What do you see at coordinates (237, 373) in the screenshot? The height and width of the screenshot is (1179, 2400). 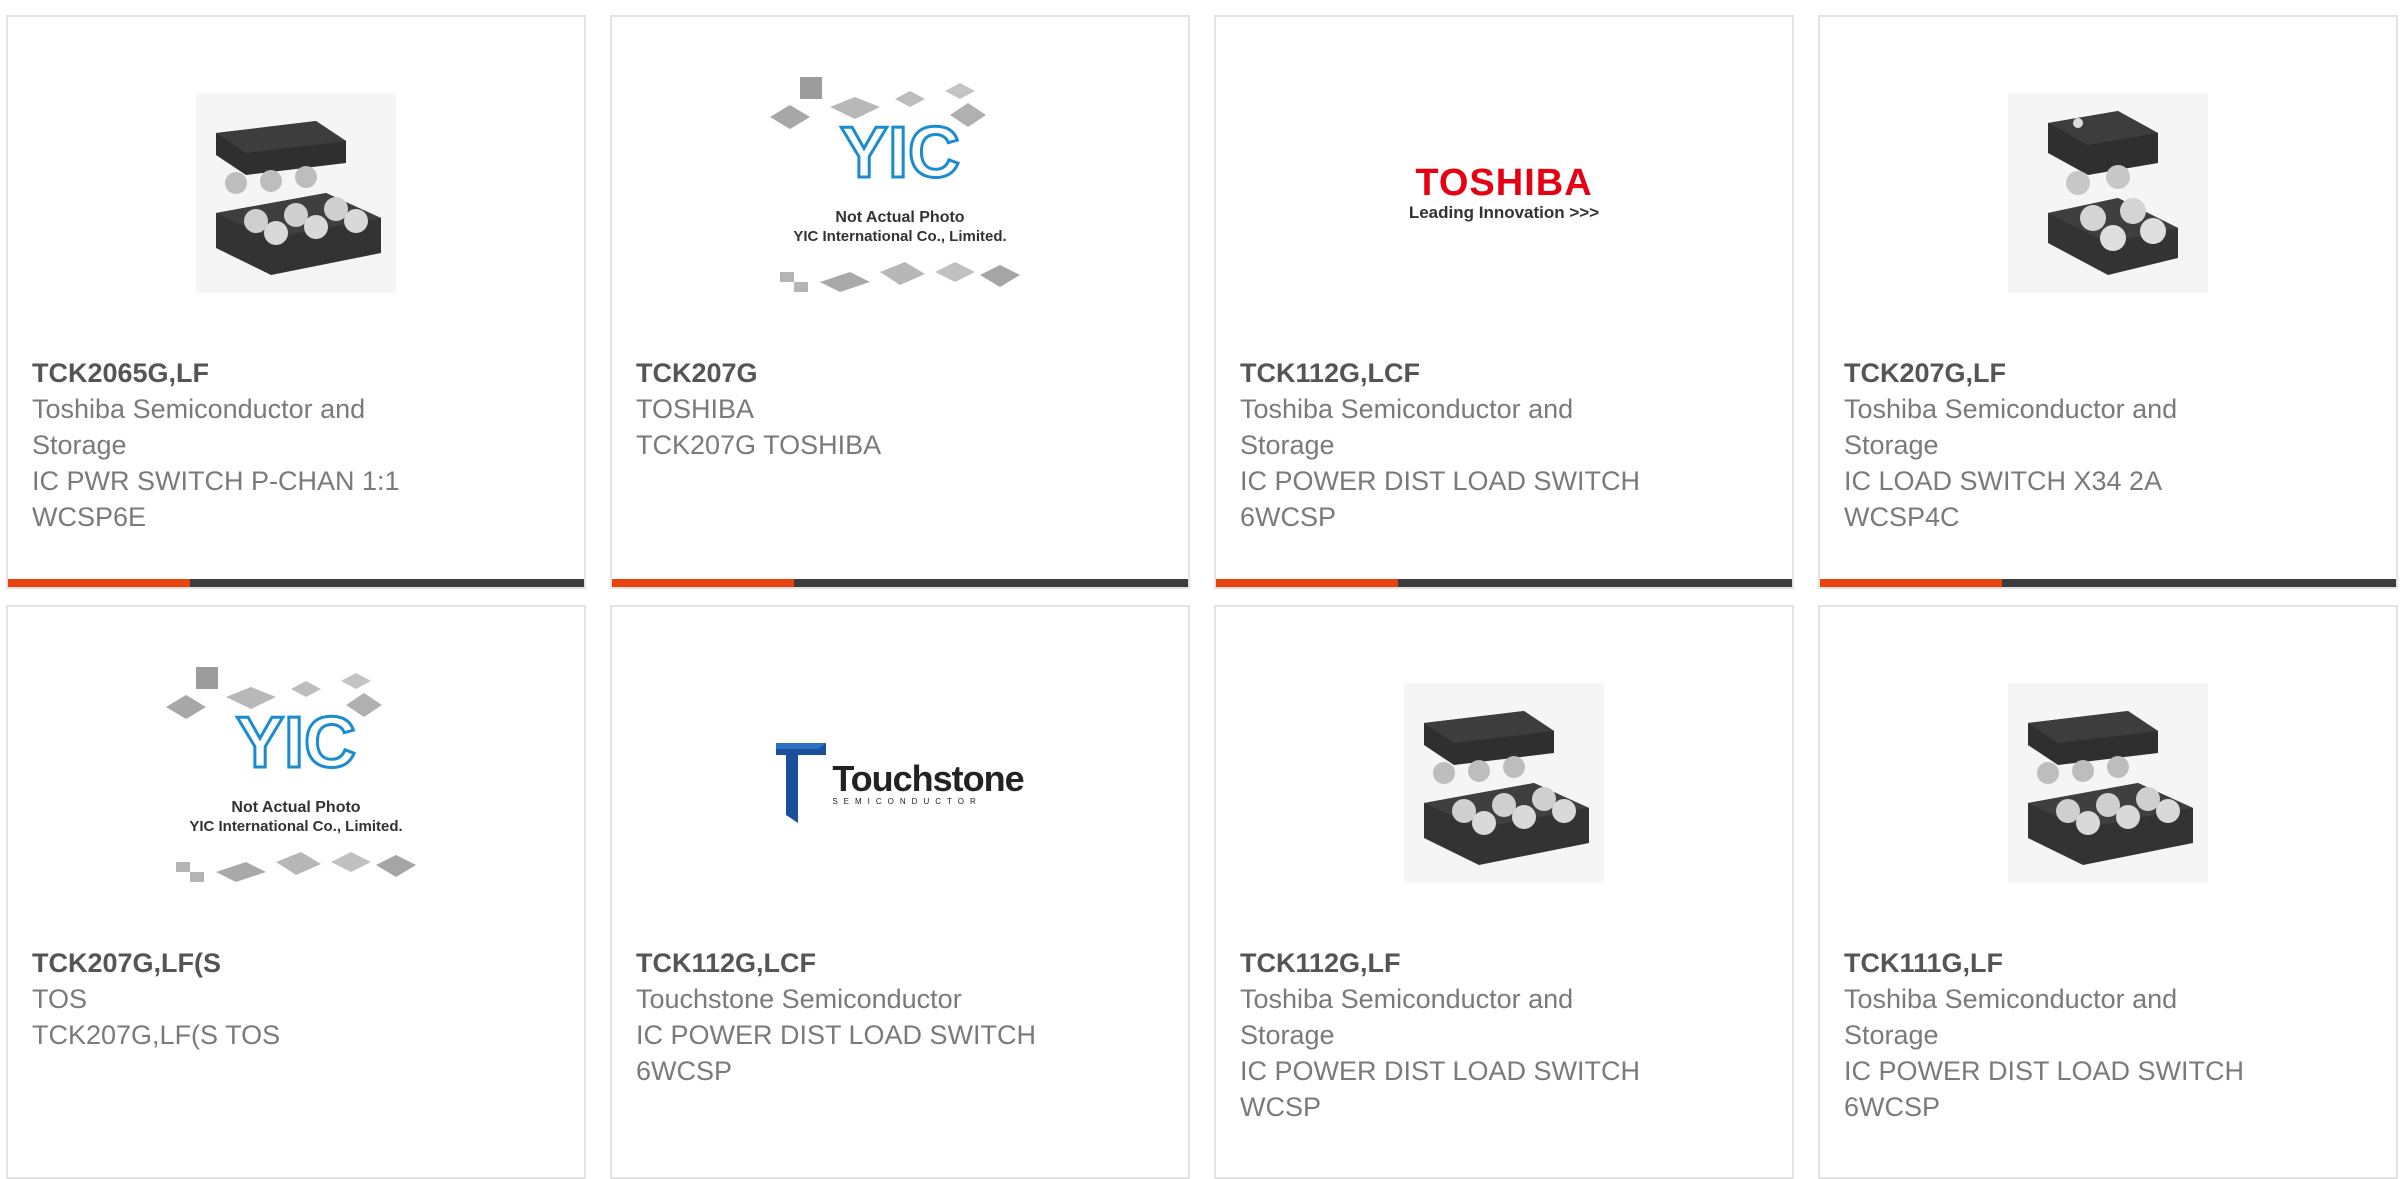 I see `part-number: TCK2065G,LF` at bounding box center [237, 373].